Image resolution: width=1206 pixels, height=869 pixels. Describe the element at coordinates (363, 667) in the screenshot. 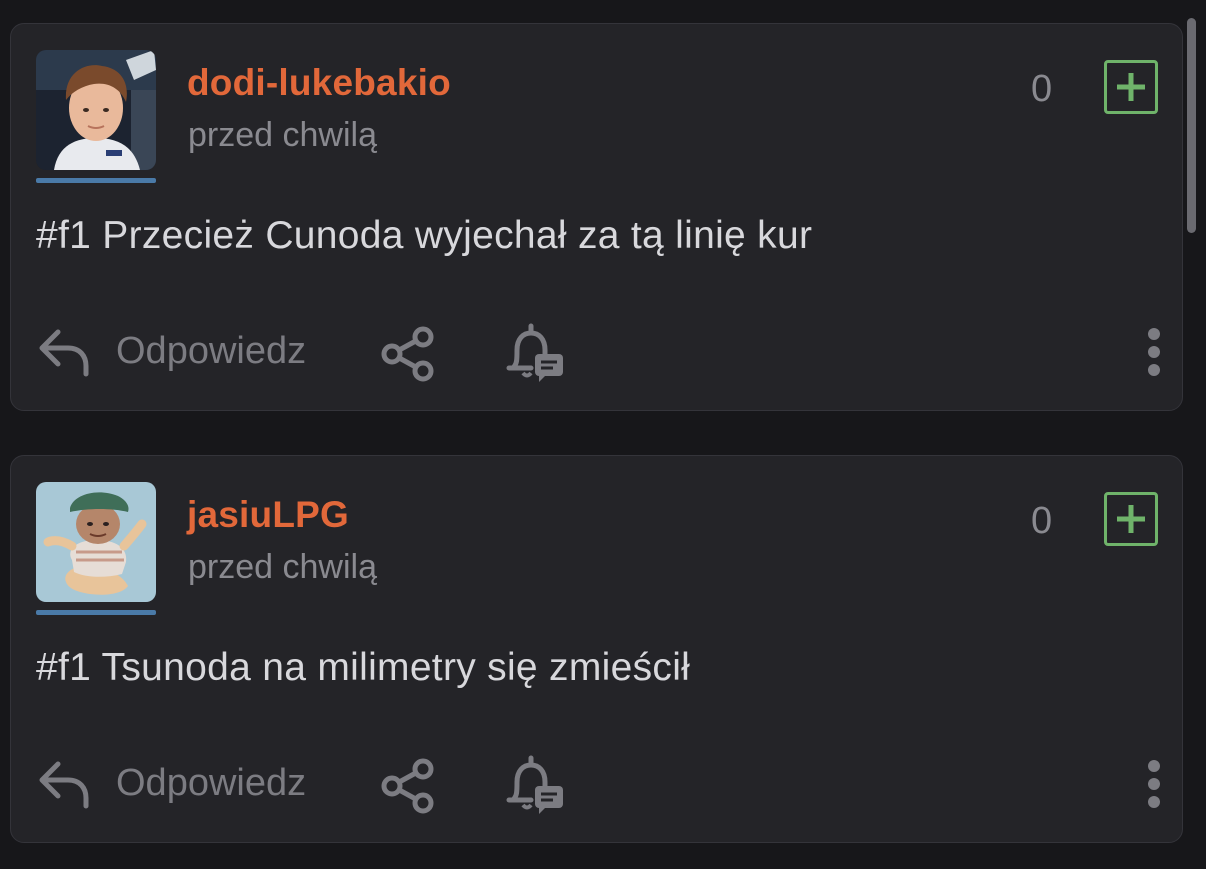

I see `post-body: #f1 Tsunoda na milimetry się zmieścił` at that location.